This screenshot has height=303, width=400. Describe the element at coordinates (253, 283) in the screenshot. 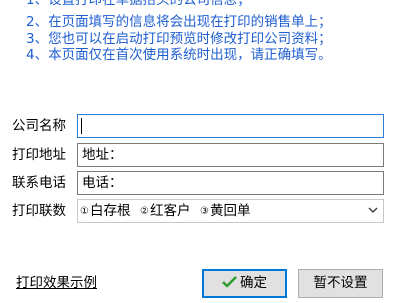

I see `ok-button-label: 确定` at that location.